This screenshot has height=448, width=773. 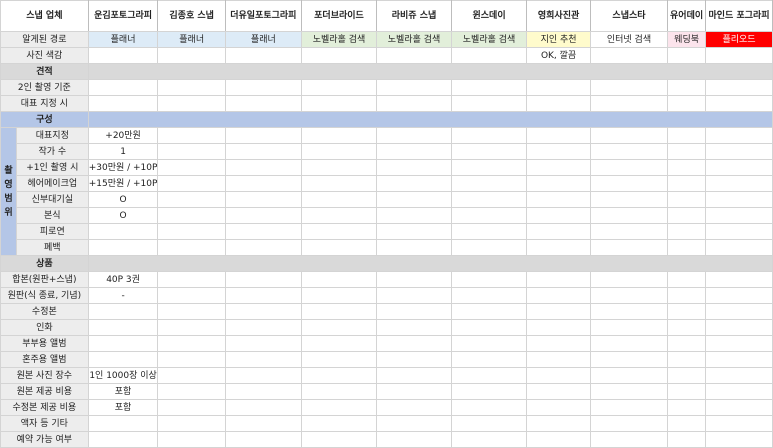 I want to click on cell: O, so click(x=123, y=215).